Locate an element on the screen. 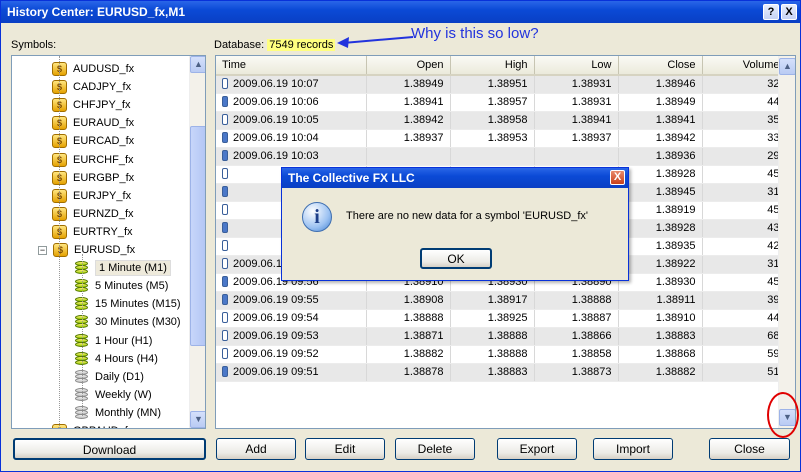 The width and height of the screenshot is (801, 472). tree-item-1-hour-h1: 1 Hour (H1) is located at coordinates (113, 341).